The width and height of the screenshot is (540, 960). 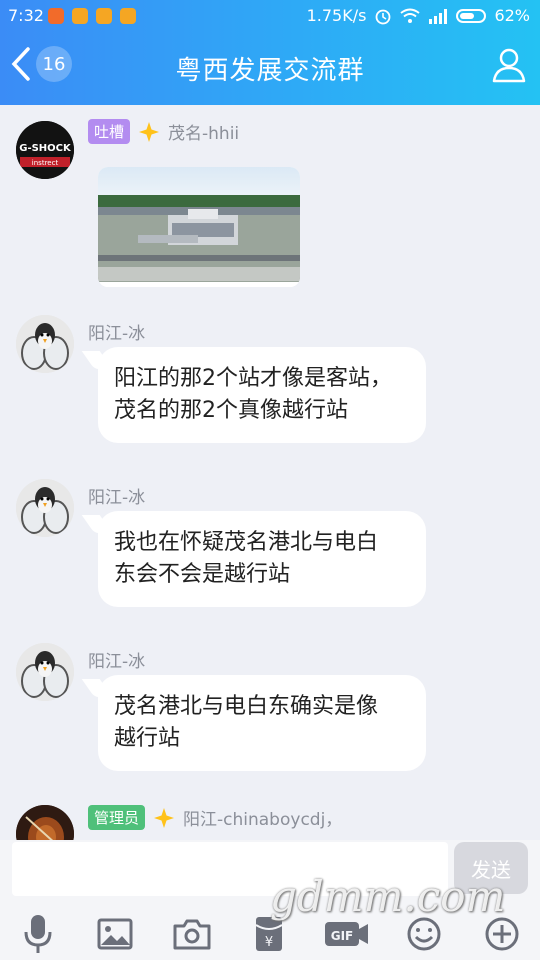 I want to click on svg-text: G-SHOCK, so click(x=45, y=148).